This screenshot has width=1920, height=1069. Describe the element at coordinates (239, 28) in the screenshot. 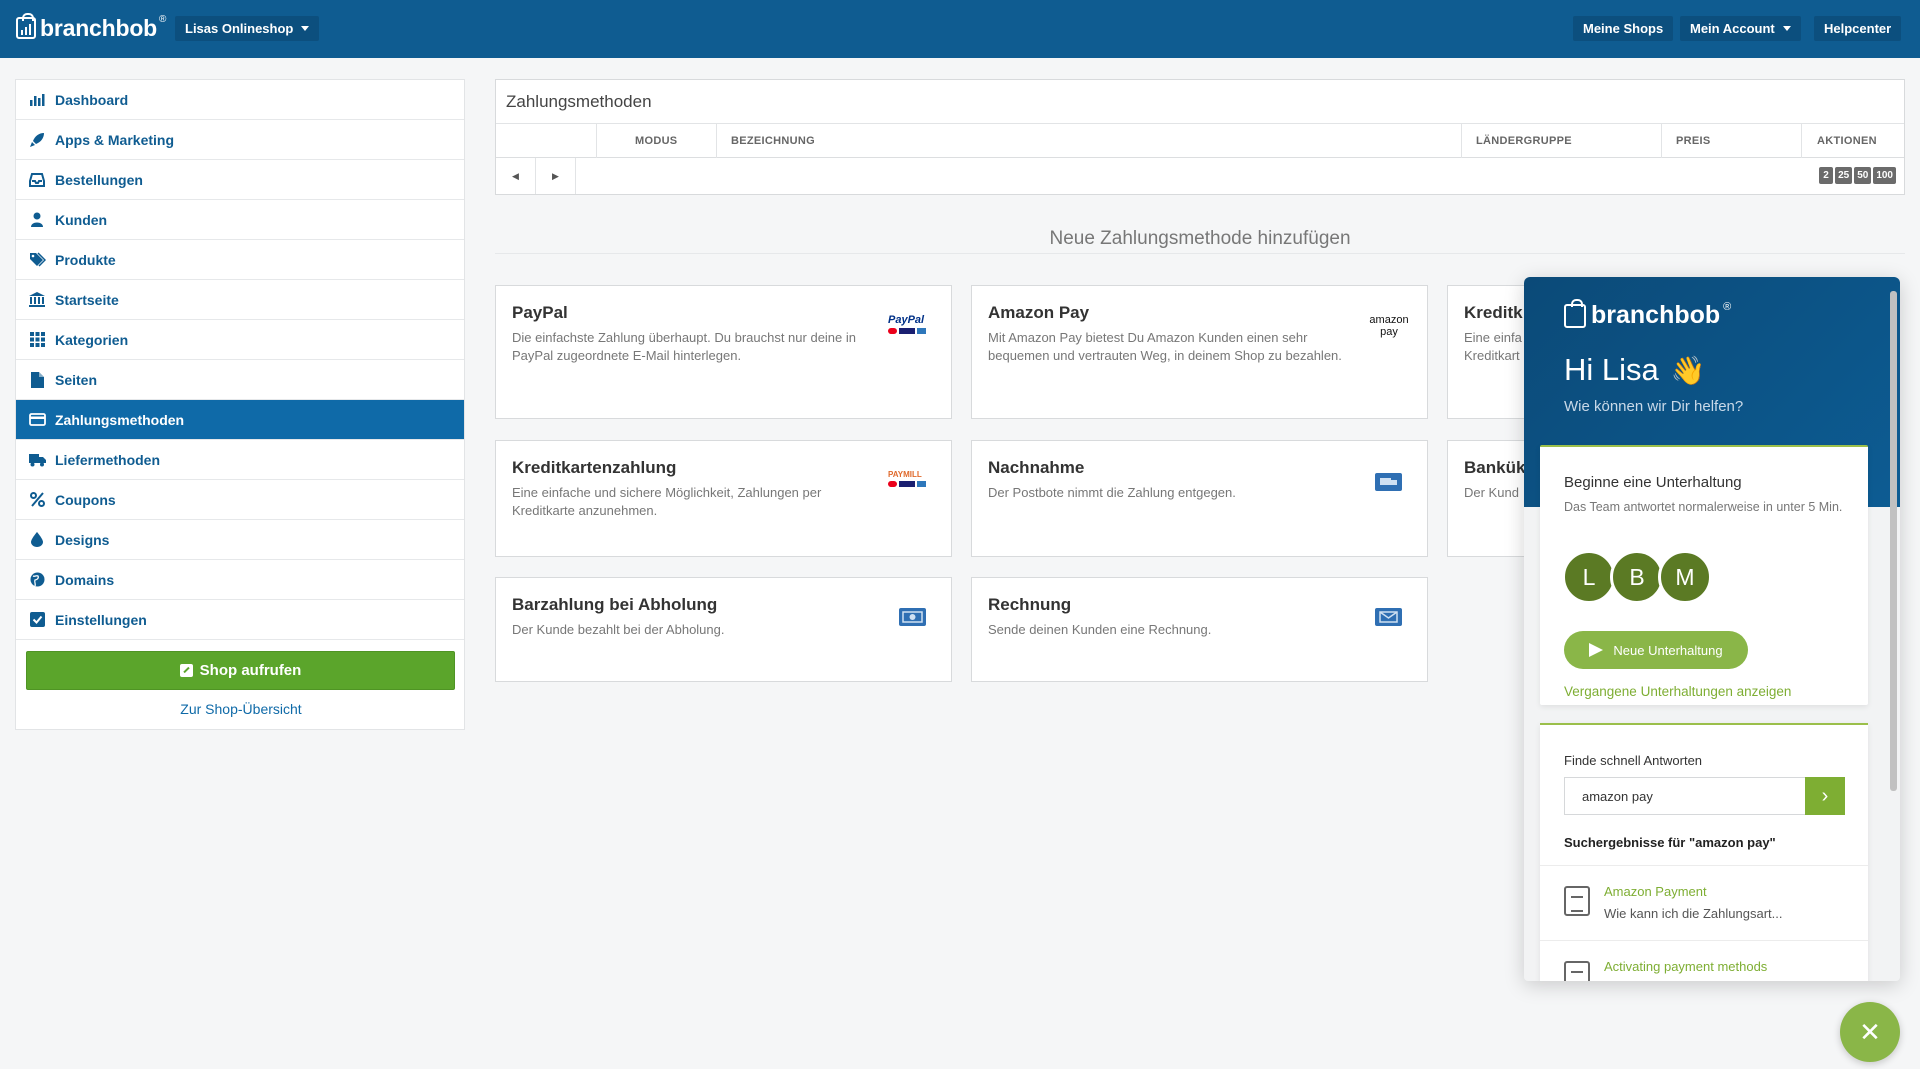

I see `shop-selector-label: Lisas Onlineshop` at that location.